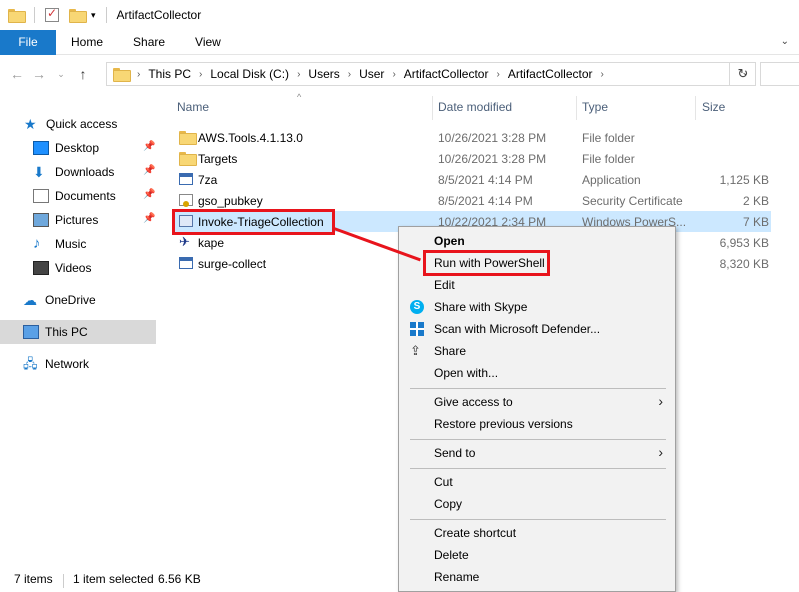 Image resolution: width=799 pixels, height=592 pixels. What do you see at coordinates (17, 74) in the screenshot?
I see `back-arrow-icon: ←` at bounding box center [17, 74].